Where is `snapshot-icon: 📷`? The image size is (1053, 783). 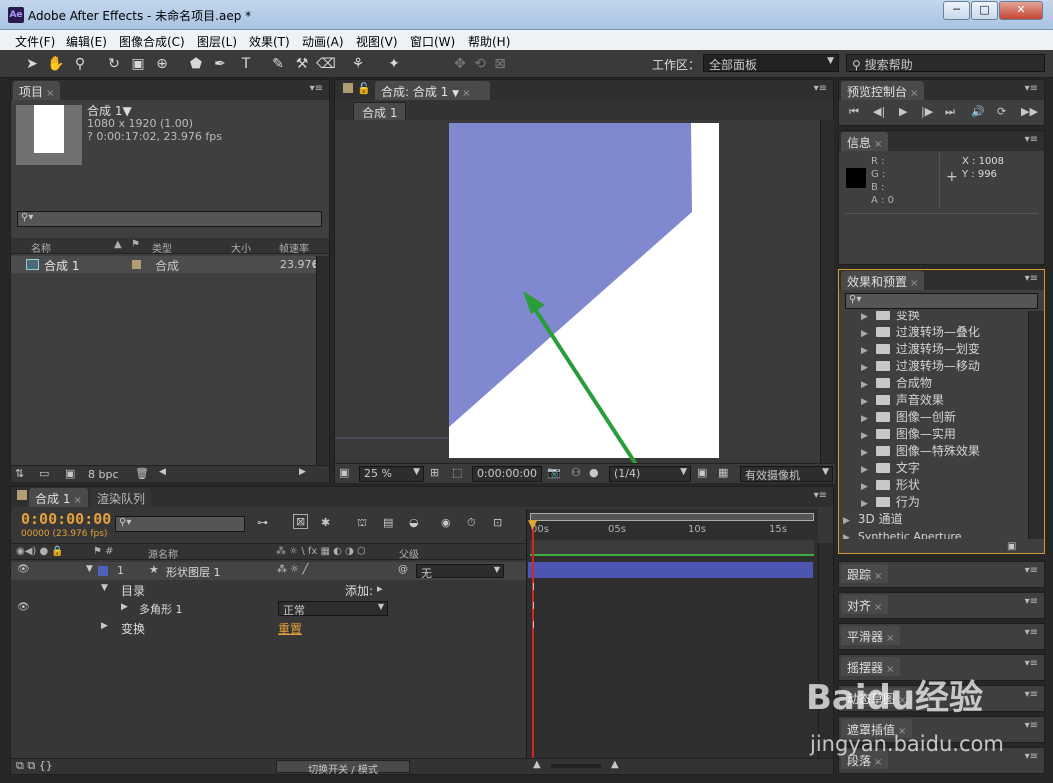
snapshot-icon: 📷 is located at coordinates (554, 472).